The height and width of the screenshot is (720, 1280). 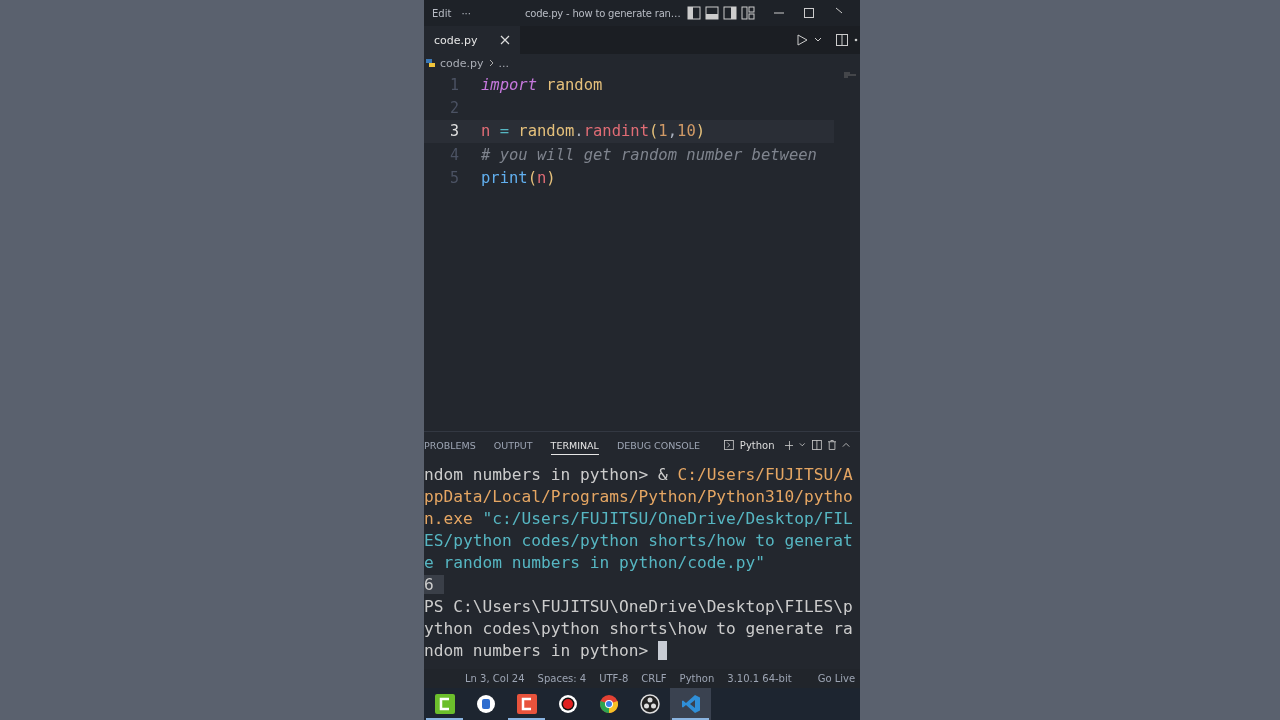 What do you see at coordinates (842, 40) in the screenshot?
I see `split-editor-icon` at bounding box center [842, 40].